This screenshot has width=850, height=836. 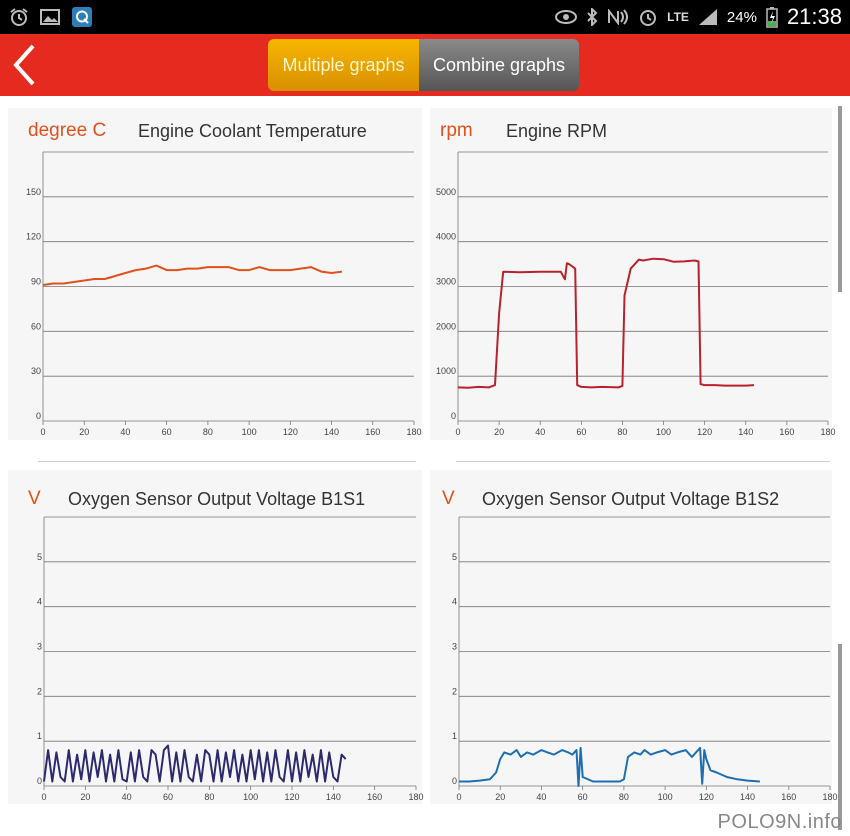 What do you see at coordinates (446, 326) in the screenshot?
I see `y-tick-label: 2000` at bounding box center [446, 326].